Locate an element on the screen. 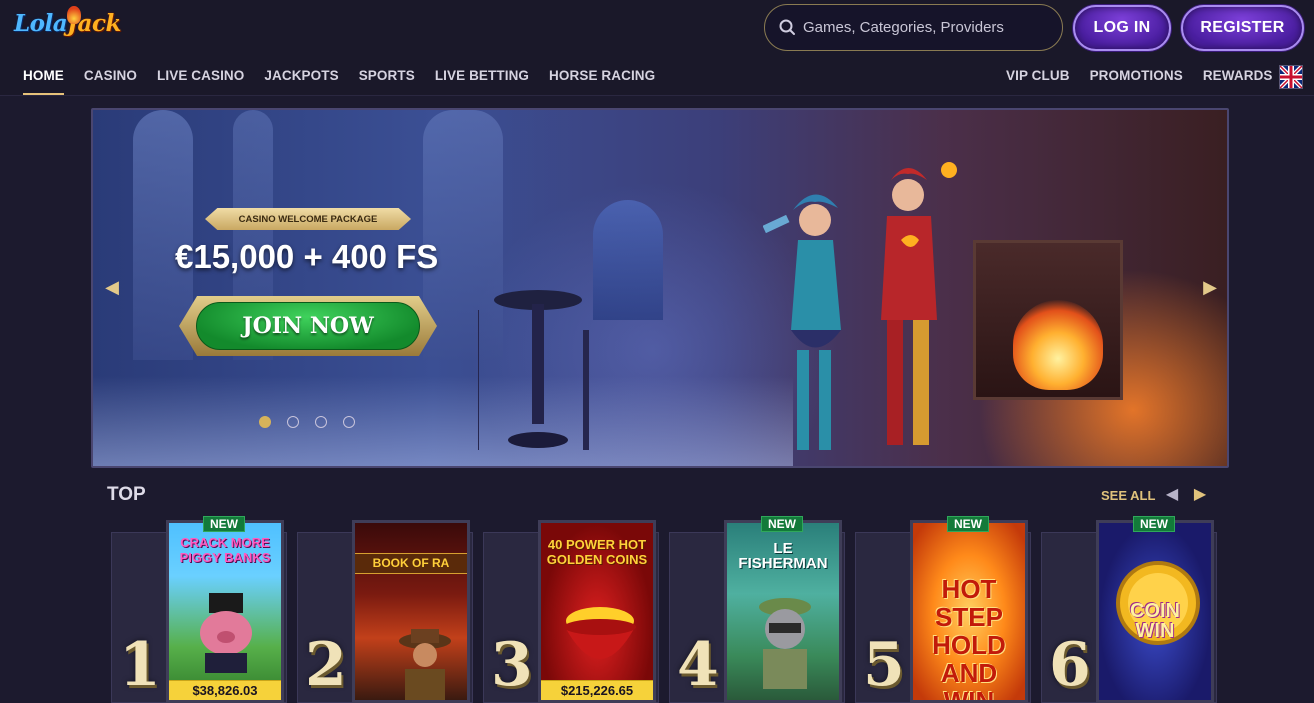 This screenshot has width=1314, height=703. game-title: CRACK MORE PIGGY BANKS is located at coordinates (225, 550).